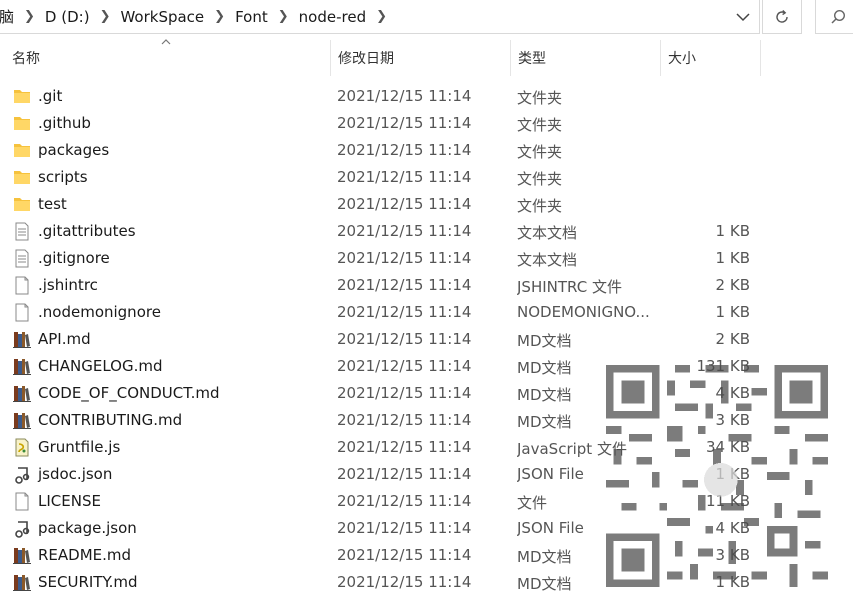  Describe the element at coordinates (110, 420) in the screenshot. I see `file-name: CONTRIBUTING.md` at that location.